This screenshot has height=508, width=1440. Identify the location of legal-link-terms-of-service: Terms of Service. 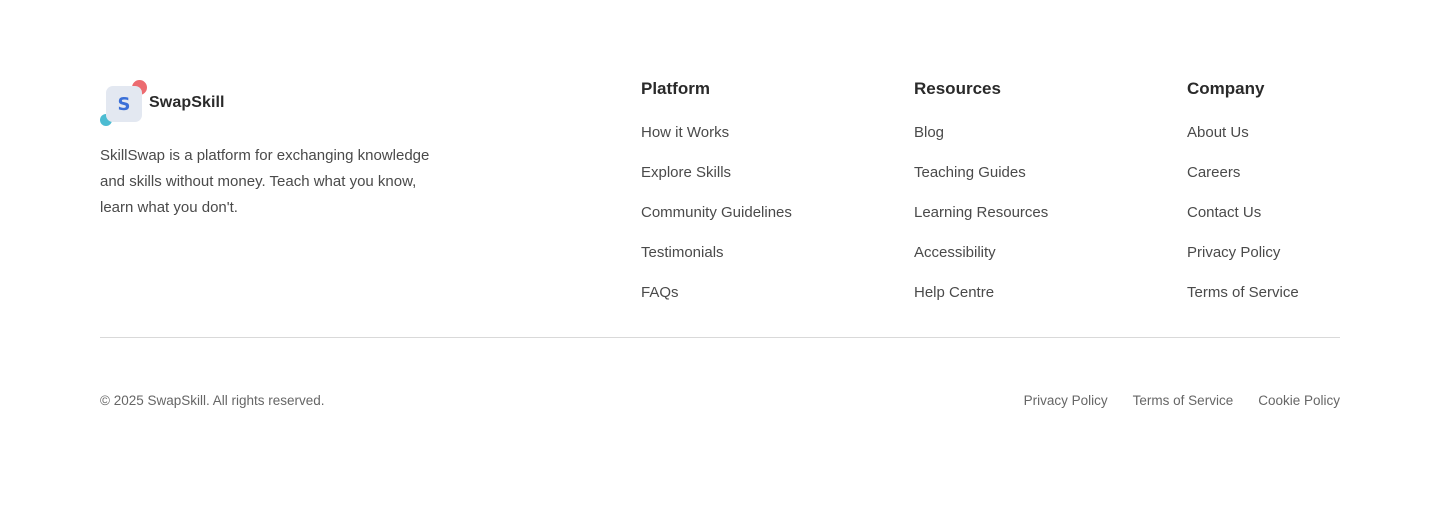
(1183, 401).